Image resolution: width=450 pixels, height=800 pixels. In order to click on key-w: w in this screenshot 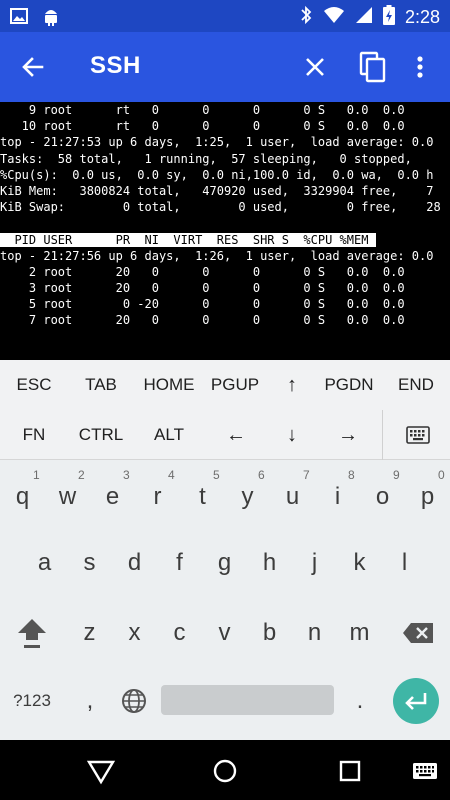, I will do `click(67, 497)`.